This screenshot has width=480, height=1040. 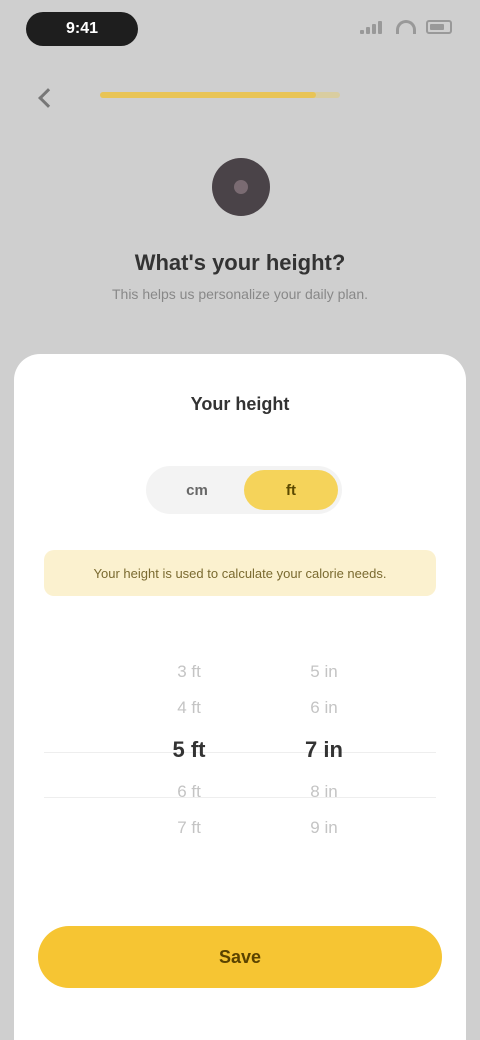 I want to click on back-arrow-icon, so click(x=48, y=98).